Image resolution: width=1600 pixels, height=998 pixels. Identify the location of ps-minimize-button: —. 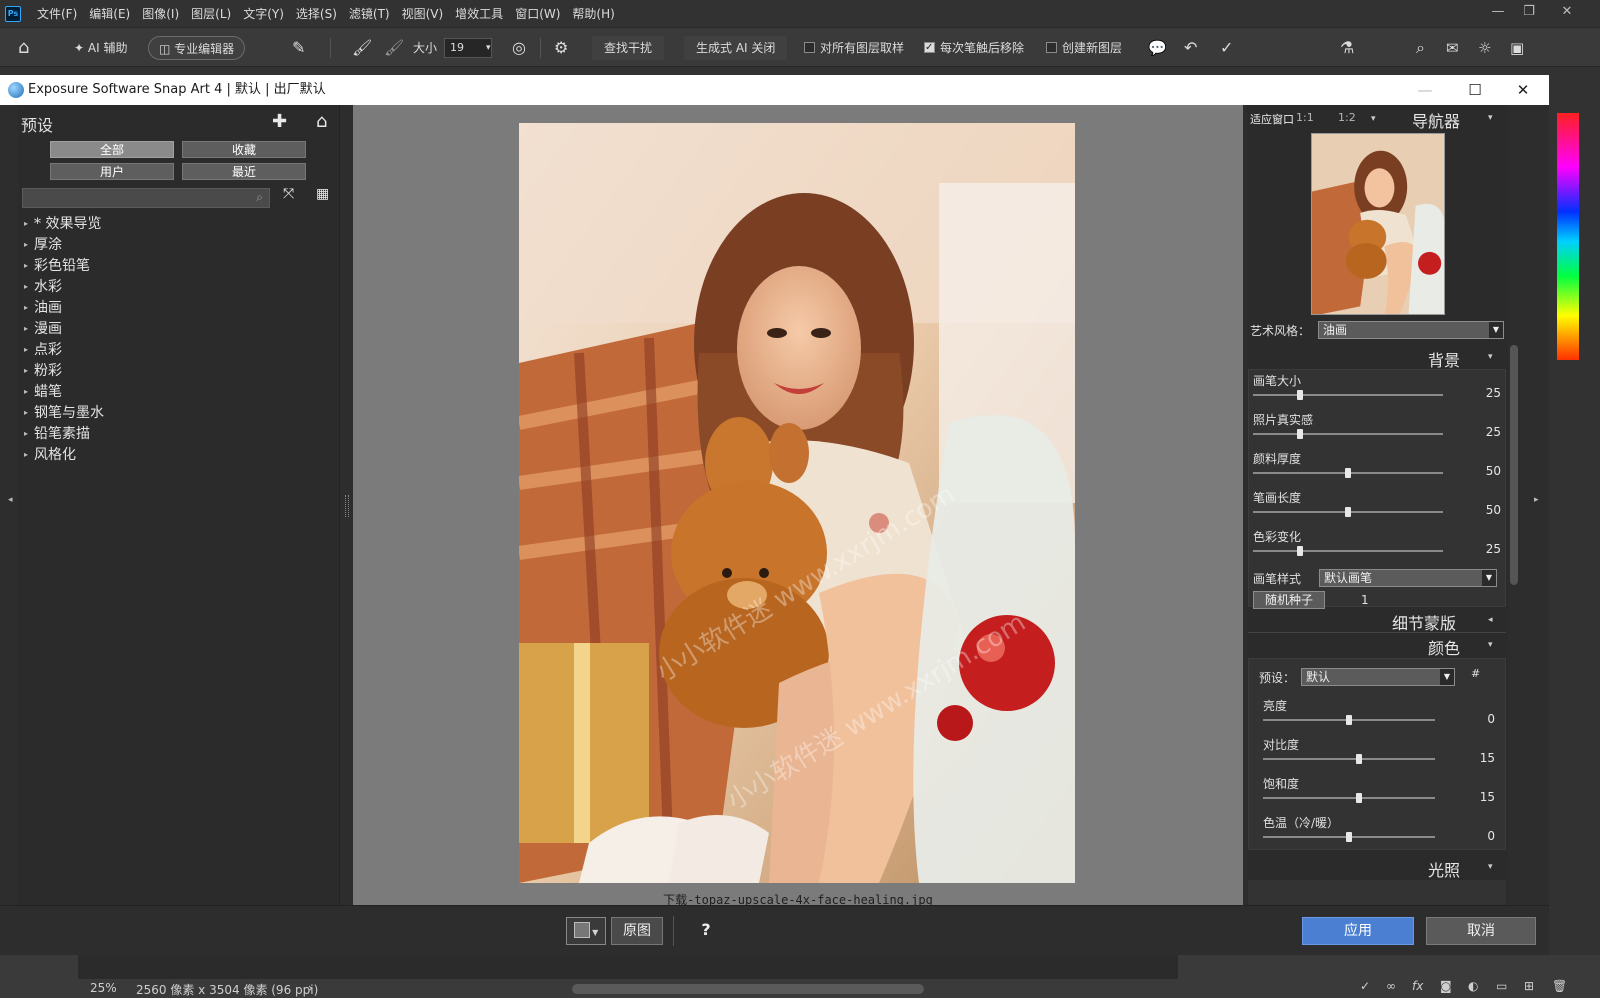
(1498, 12).